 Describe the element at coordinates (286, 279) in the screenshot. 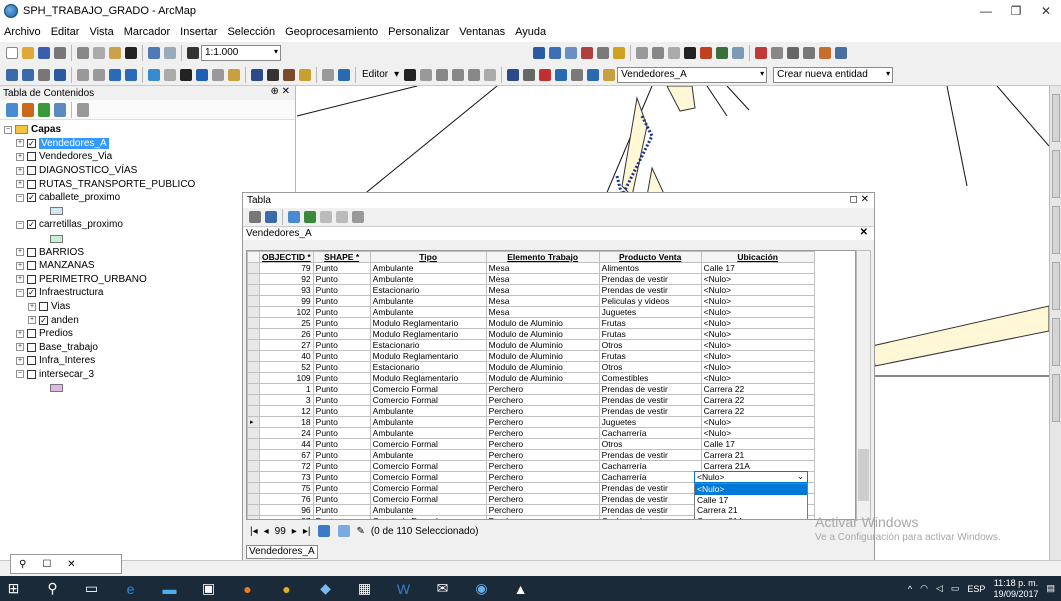

I see `table-cell: 92` at that location.